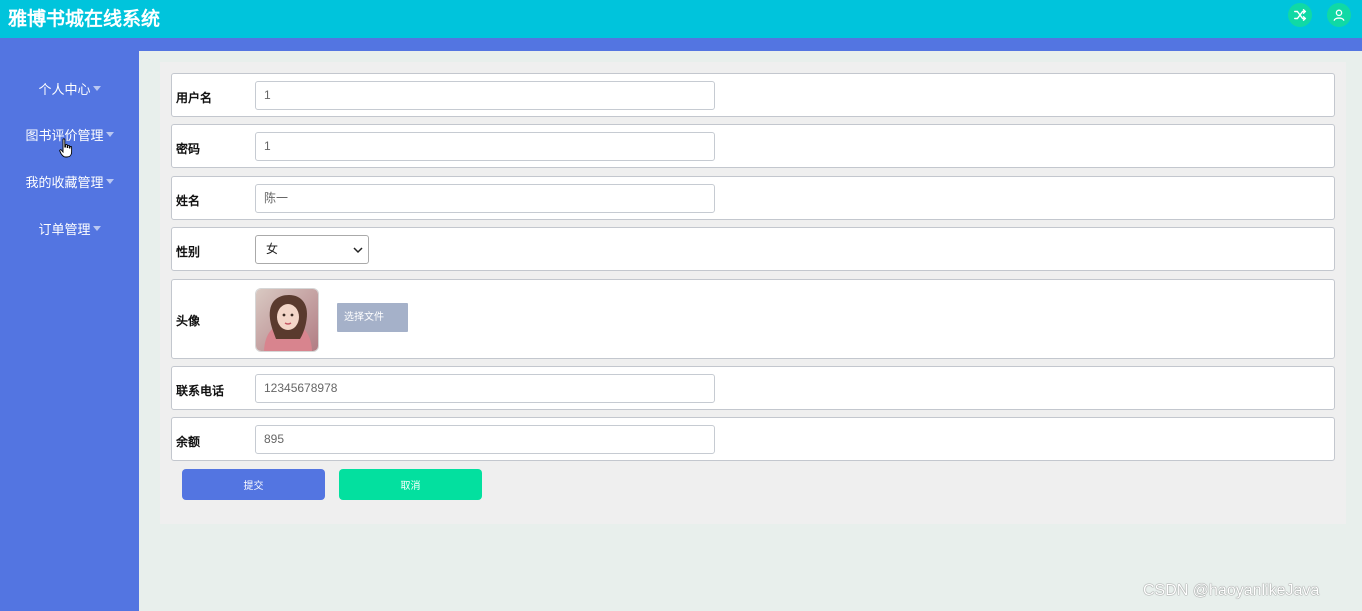 The image size is (1362, 611). I want to click on phone-label: 联系电话, so click(200, 391).